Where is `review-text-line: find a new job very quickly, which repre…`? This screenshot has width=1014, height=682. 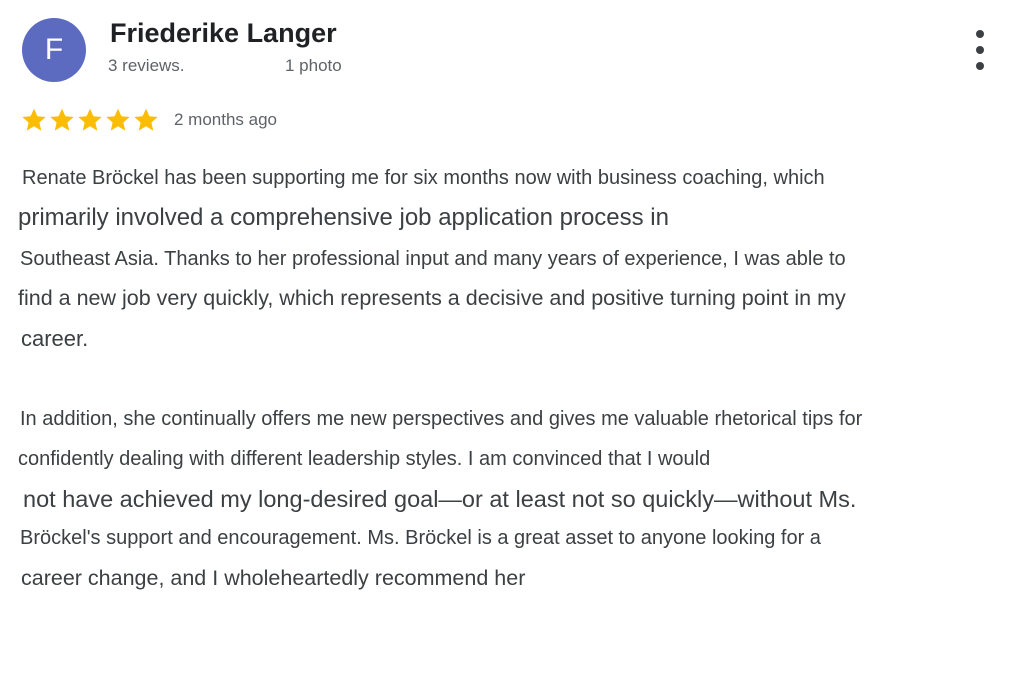 review-text-line: find a new job very quickly, which repre… is located at coordinates (432, 298).